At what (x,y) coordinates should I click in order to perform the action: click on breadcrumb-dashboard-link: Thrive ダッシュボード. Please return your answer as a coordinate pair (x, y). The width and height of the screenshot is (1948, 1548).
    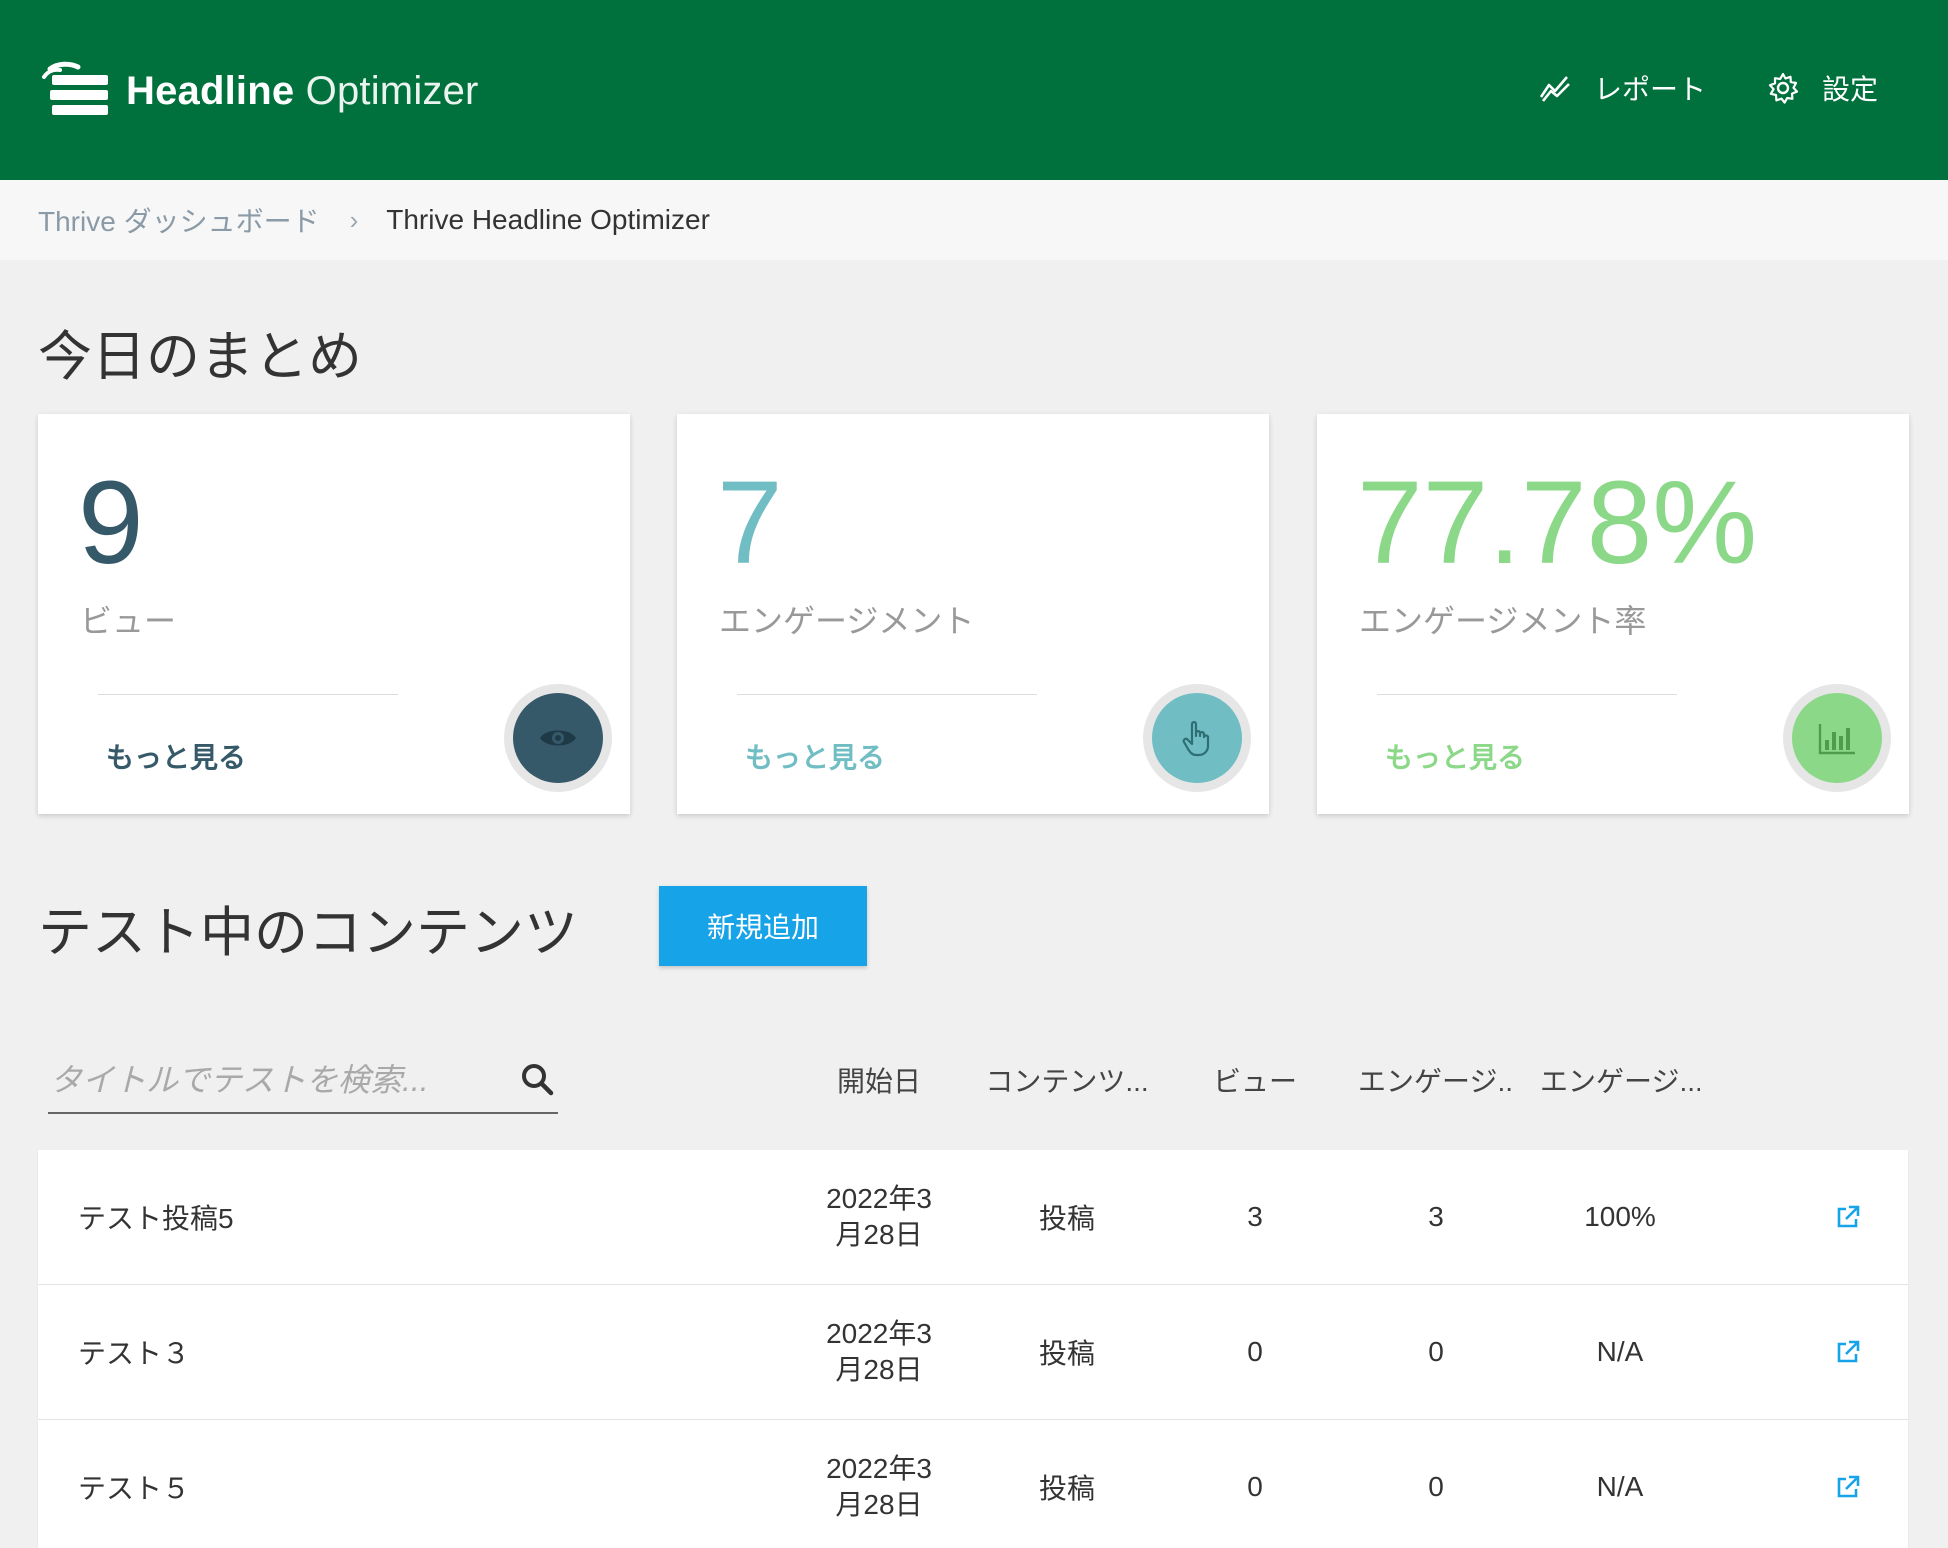
    Looking at the image, I should click on (179, 220).